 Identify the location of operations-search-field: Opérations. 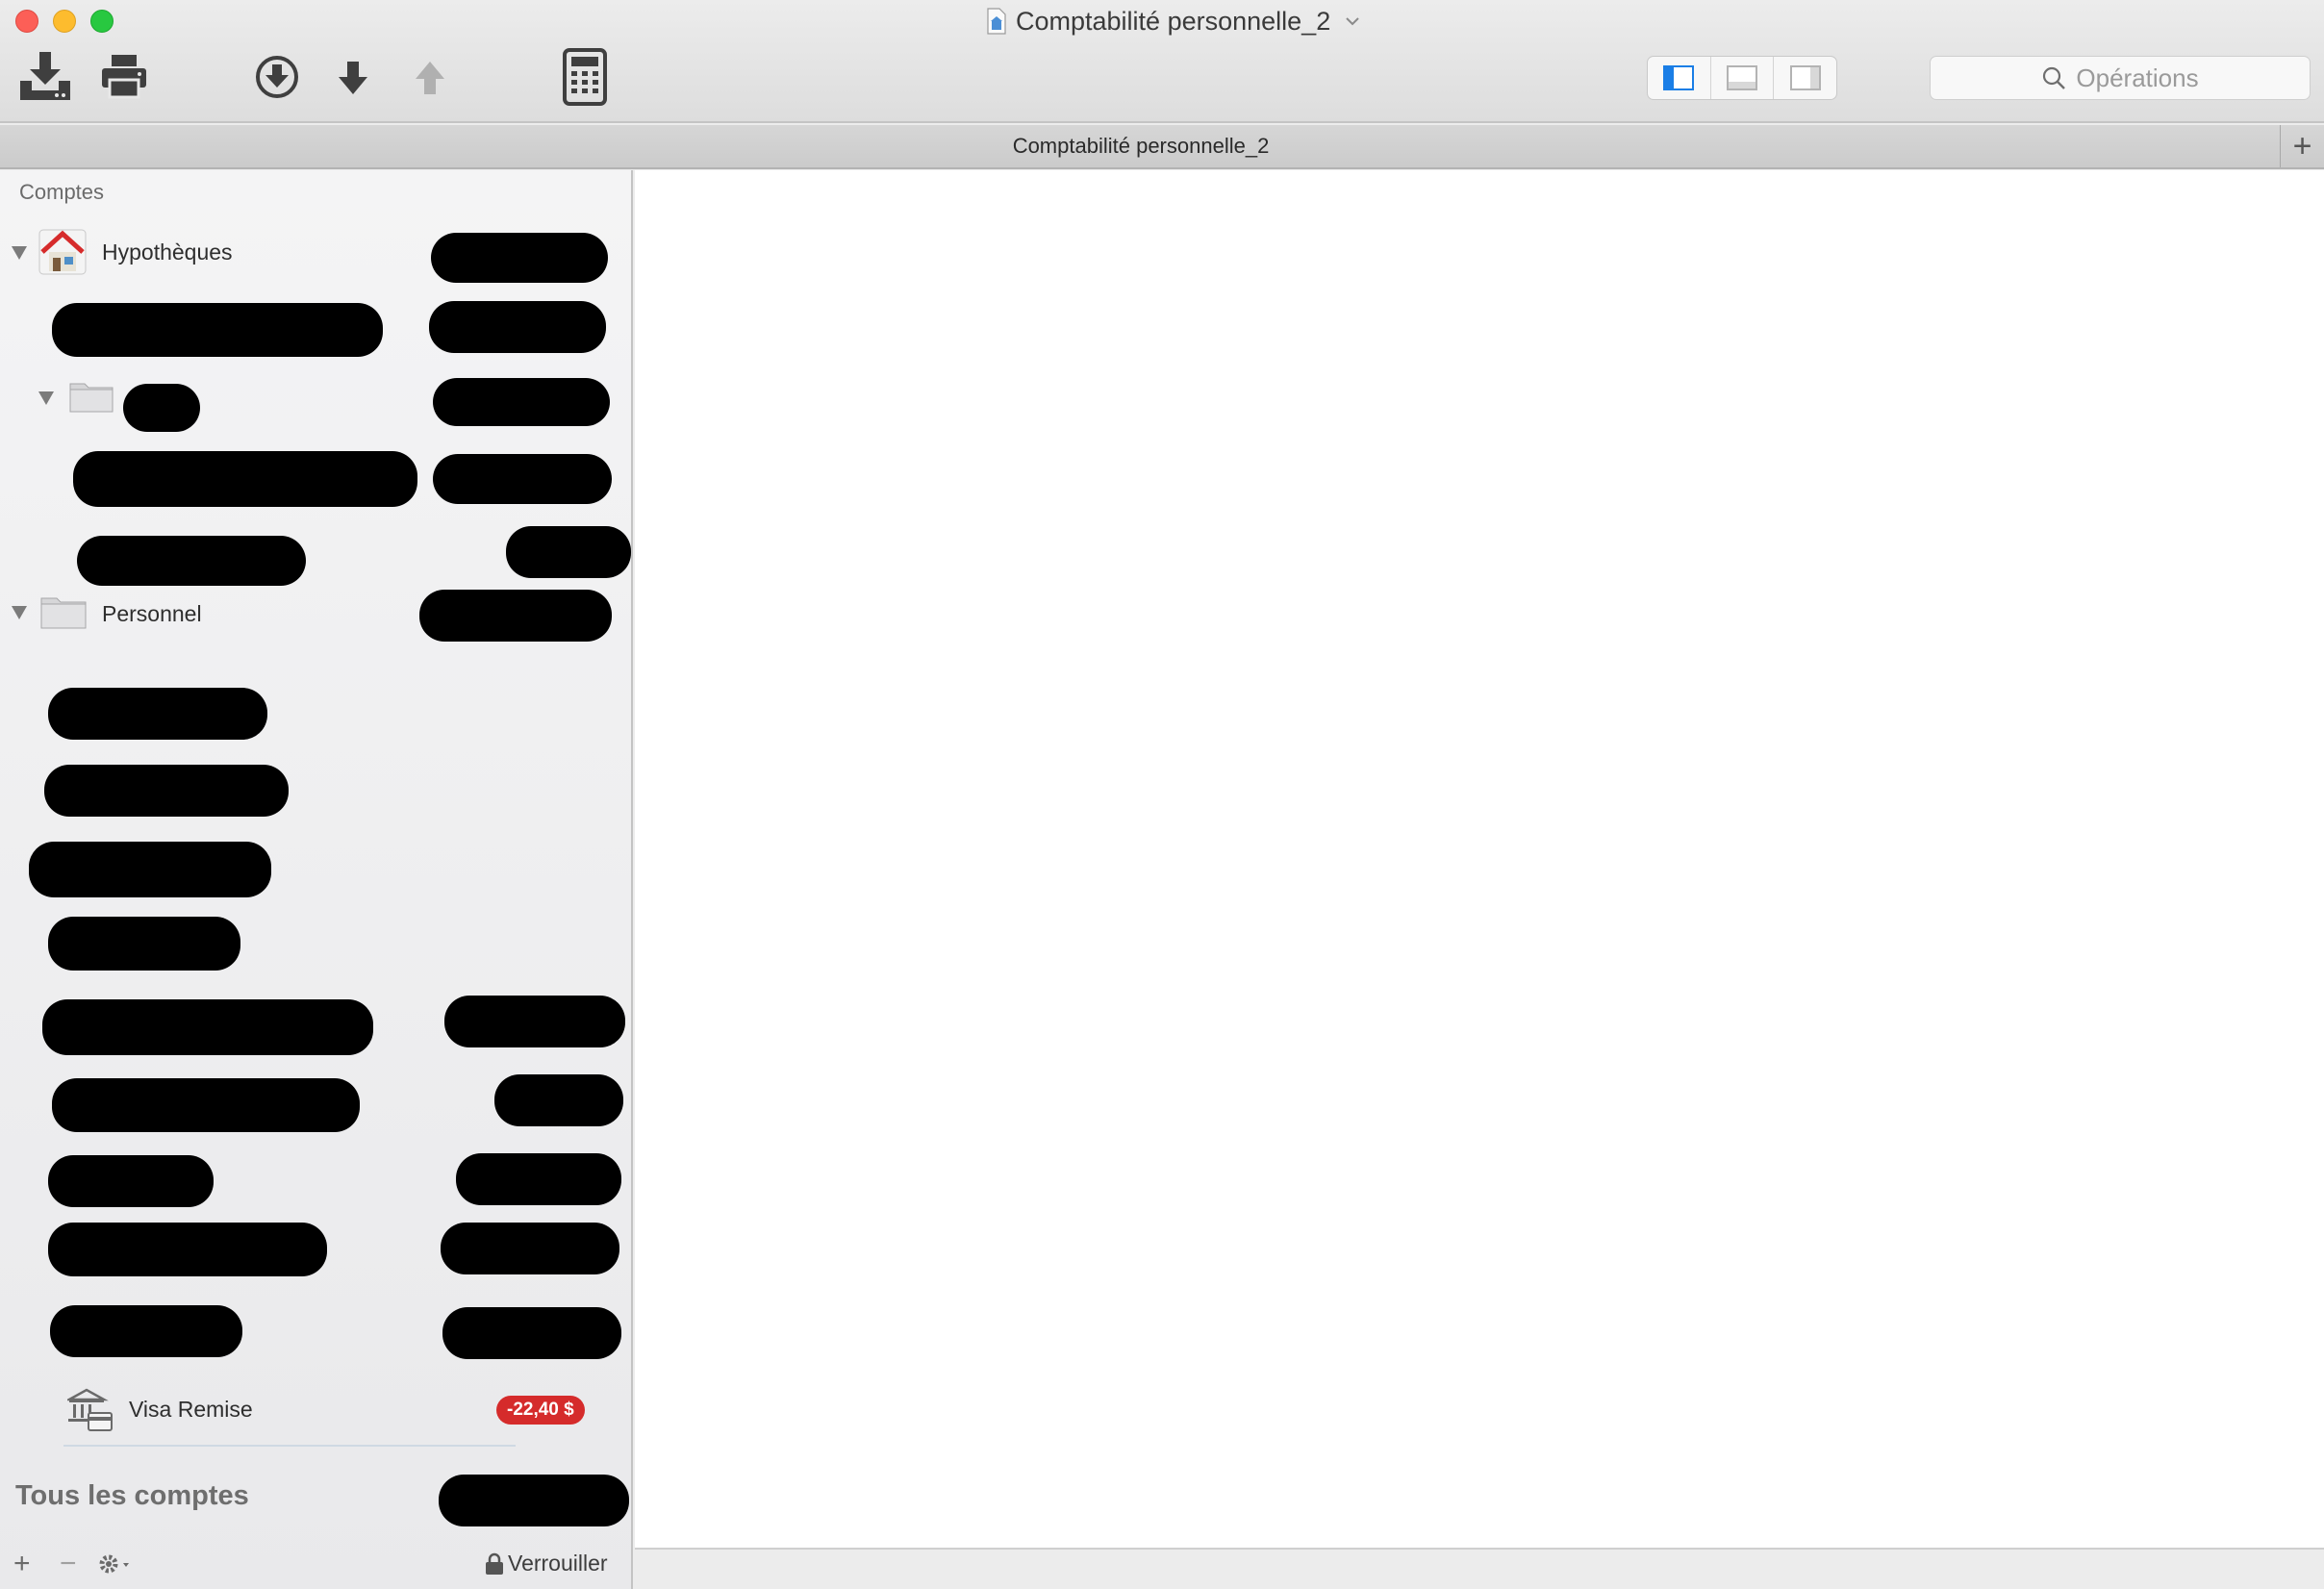
(2120, 78).